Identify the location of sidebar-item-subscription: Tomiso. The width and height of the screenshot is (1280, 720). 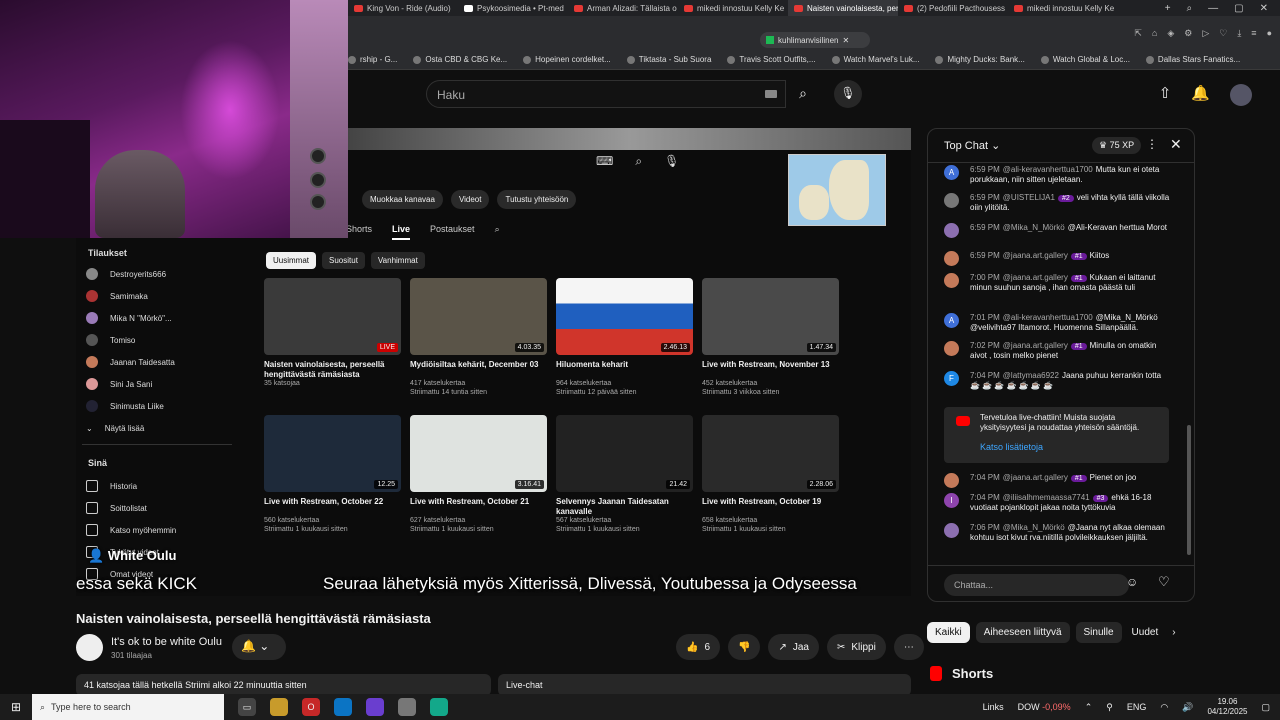
(110, 340).